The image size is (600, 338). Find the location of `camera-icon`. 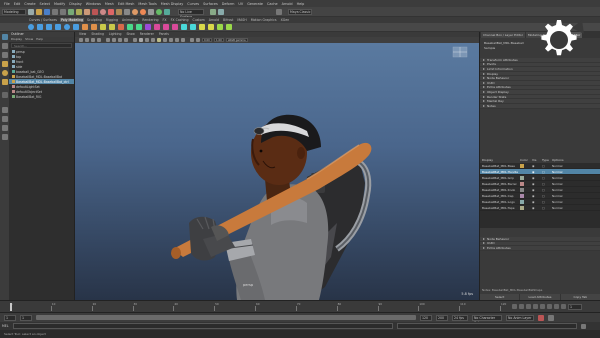

camera-icon is located at coordinates (81, 40).